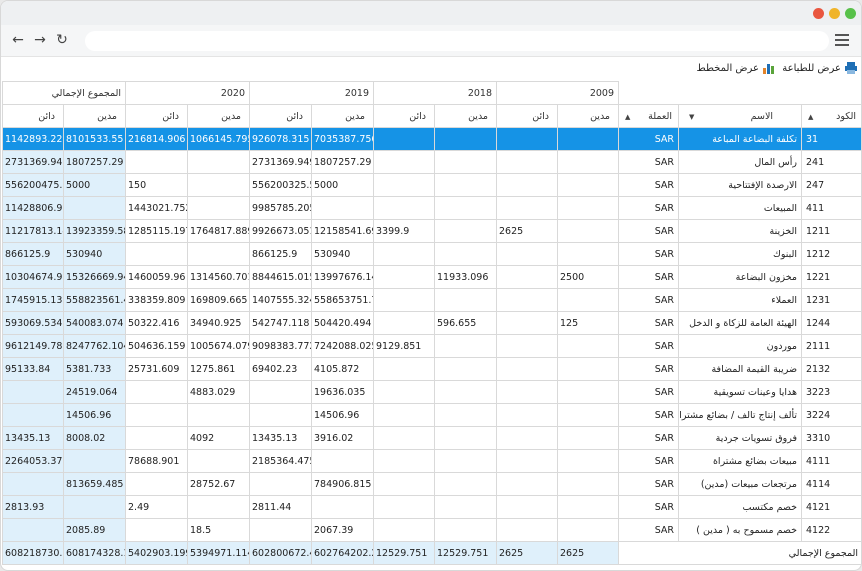 The width and height of the screenshot is (862, 571). Describe the element at coordinates (157, 277) in the screenshot. I see `value-cell: 1460059.96` at that location.